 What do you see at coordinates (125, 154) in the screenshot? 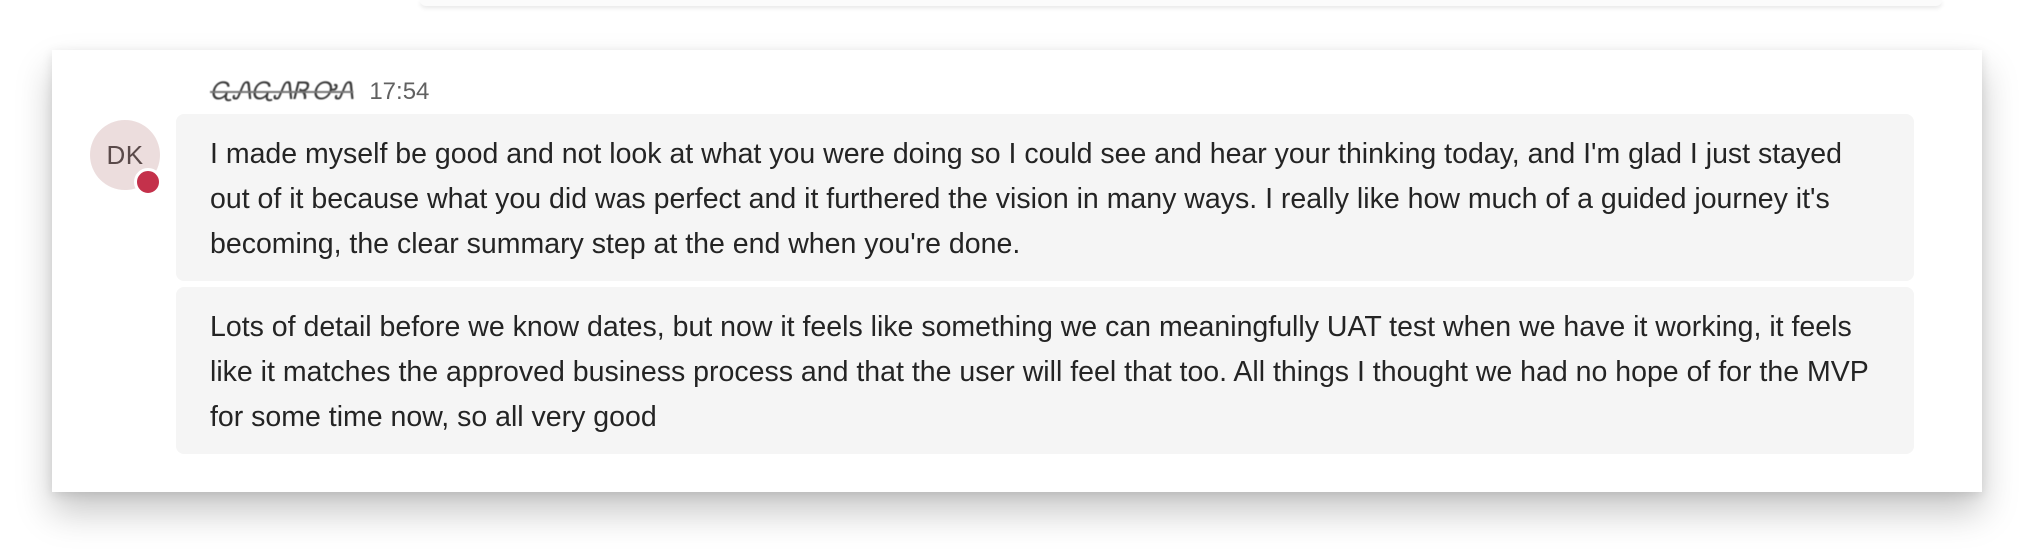
I see `avatar-initials: DK` at bounding box center [125, 154].